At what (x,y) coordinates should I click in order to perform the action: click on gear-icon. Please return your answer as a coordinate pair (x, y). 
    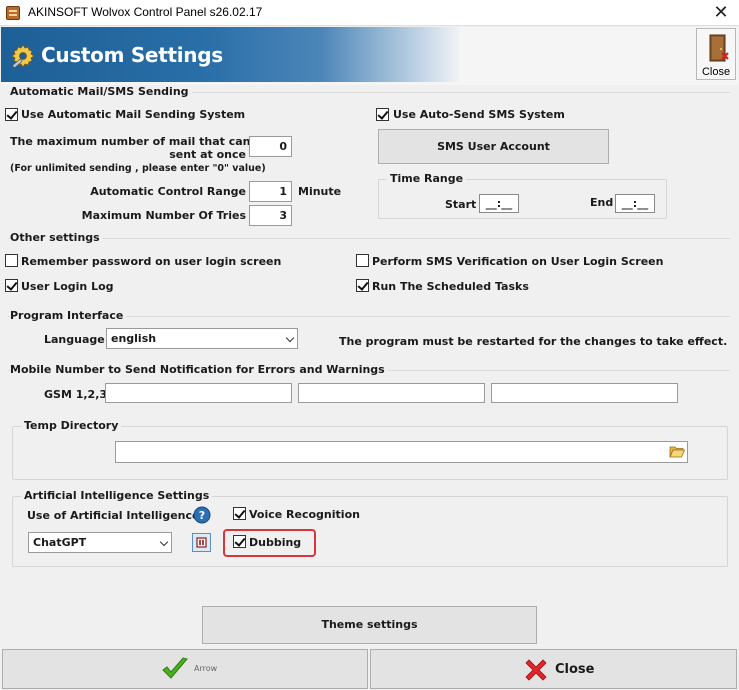
    Looking at the image, I should click on (23, 56).